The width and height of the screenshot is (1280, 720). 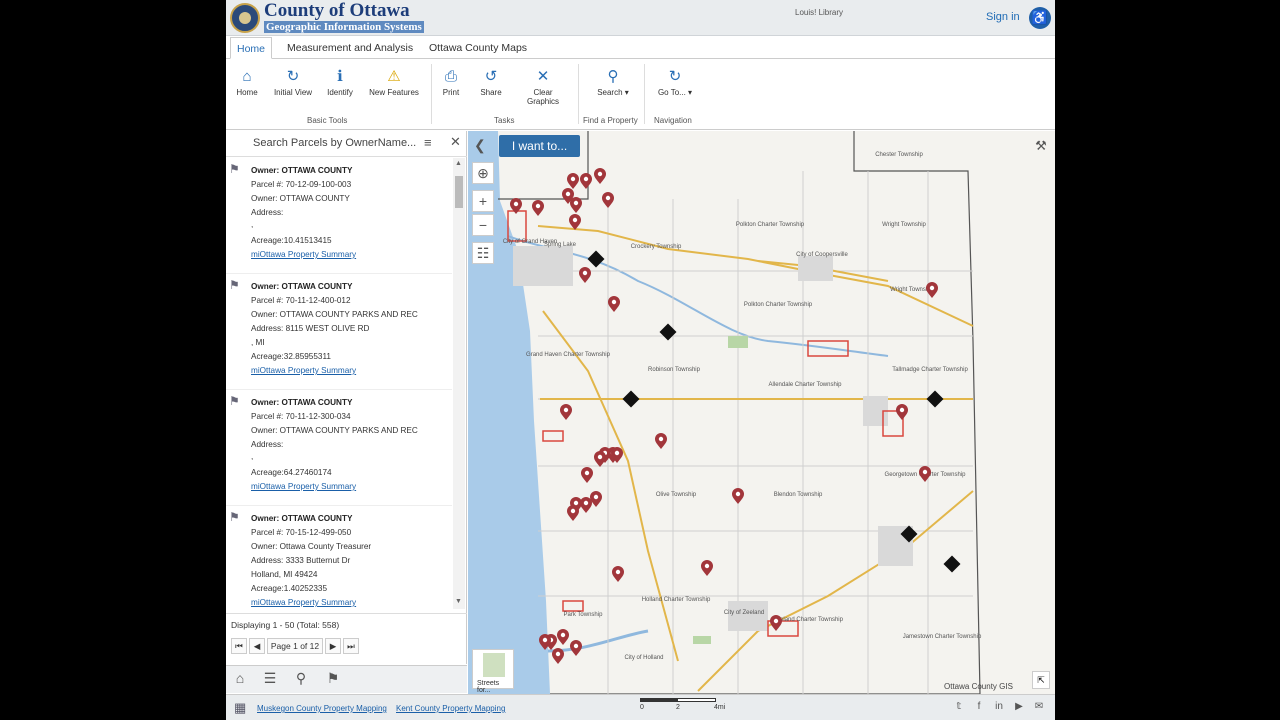 What do you see at coordinates (301, 560) in the screenshot?
I see `result-address: Address: 3333 Butternut Dr` at bounding box center [301, 560].